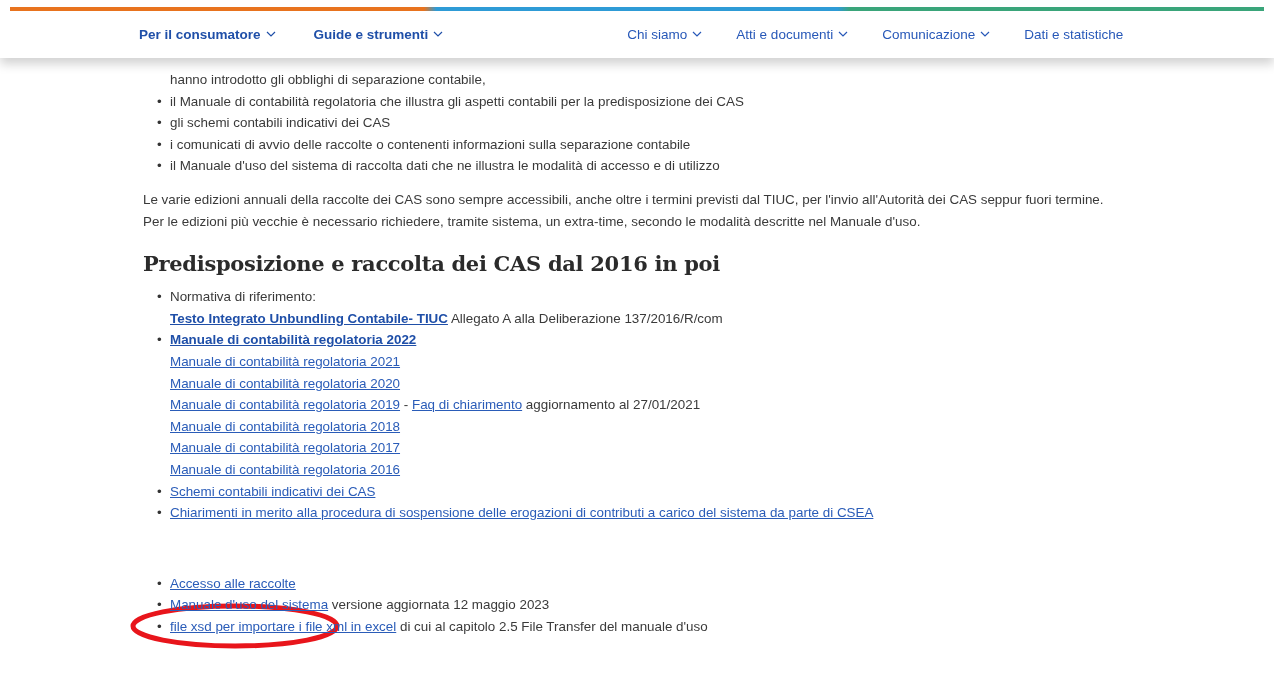 The image size is (1274, 686). I want to click on nav-link: Per il consumatore, so click(207, 34).